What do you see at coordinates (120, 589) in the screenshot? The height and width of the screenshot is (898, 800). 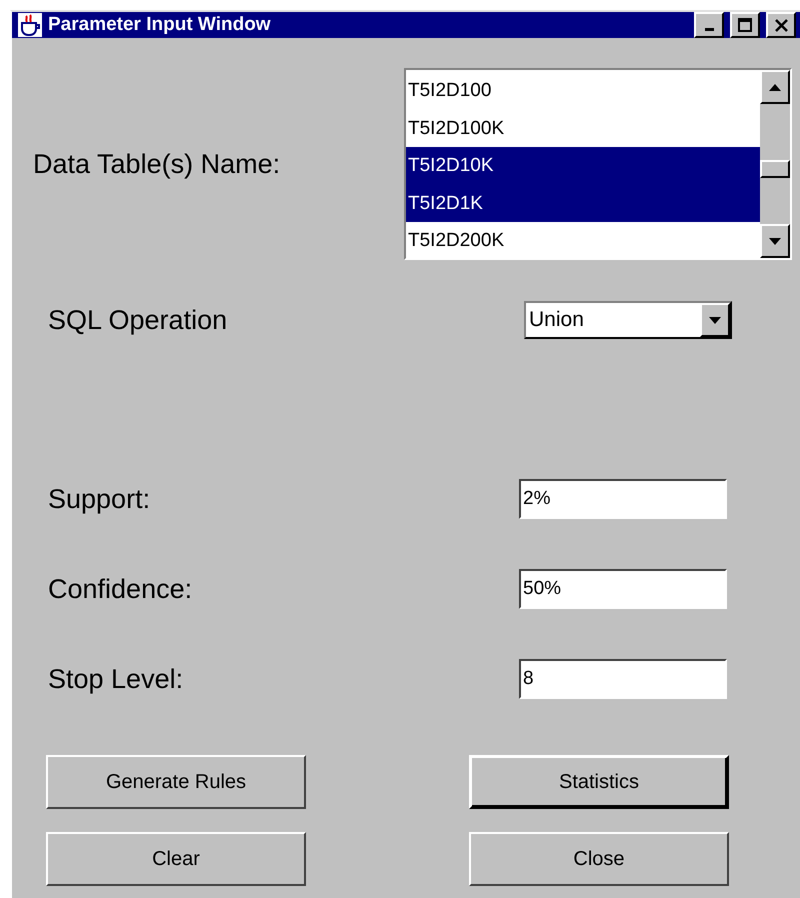 I see `field-label: Confidence:` at bounding box center [120, 589].